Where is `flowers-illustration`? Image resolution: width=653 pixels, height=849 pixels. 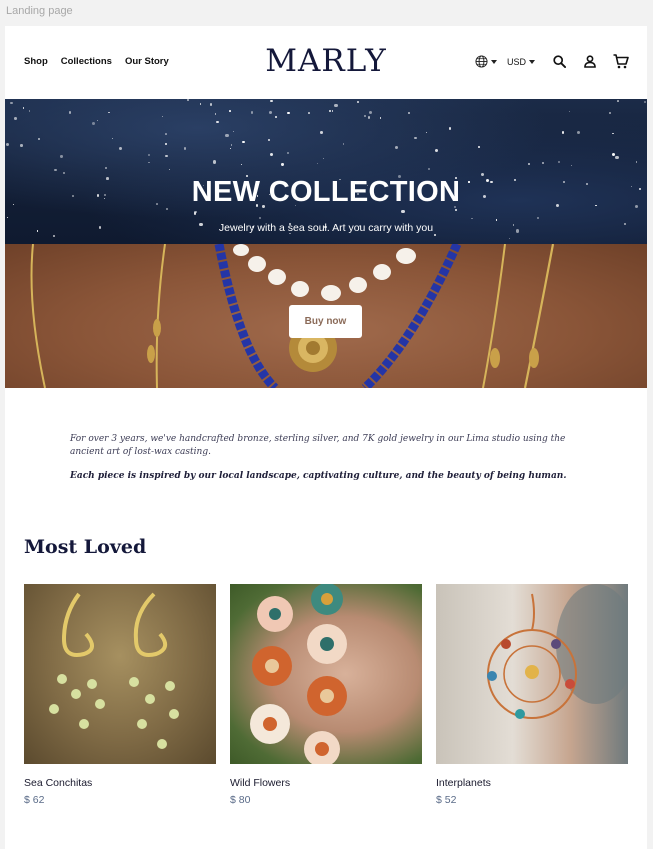 flowers-illustration is located at coordinates (298, 674).